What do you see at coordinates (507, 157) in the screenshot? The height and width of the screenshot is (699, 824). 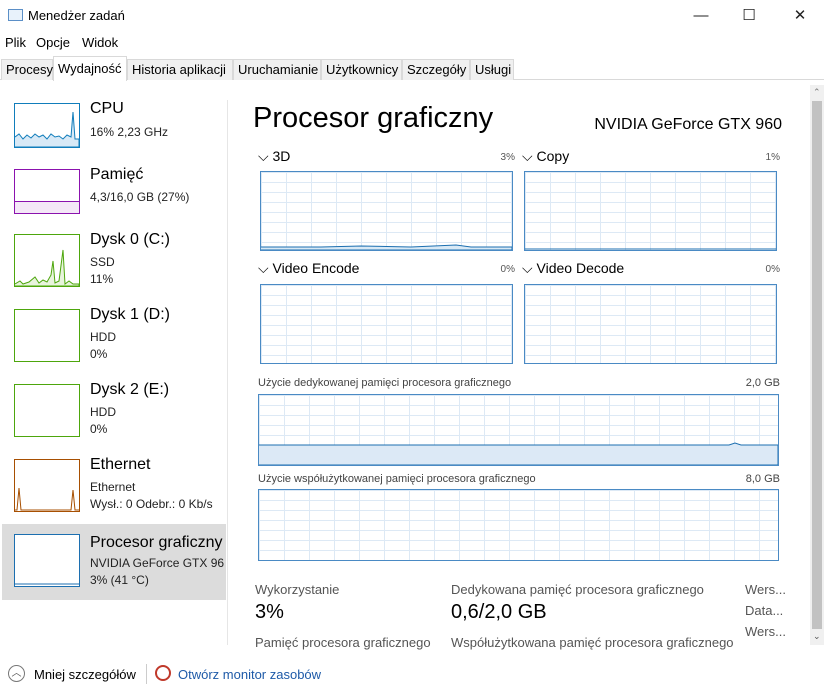 I see `engine-3d-pct: 3%` at bounding box center [507, 157].